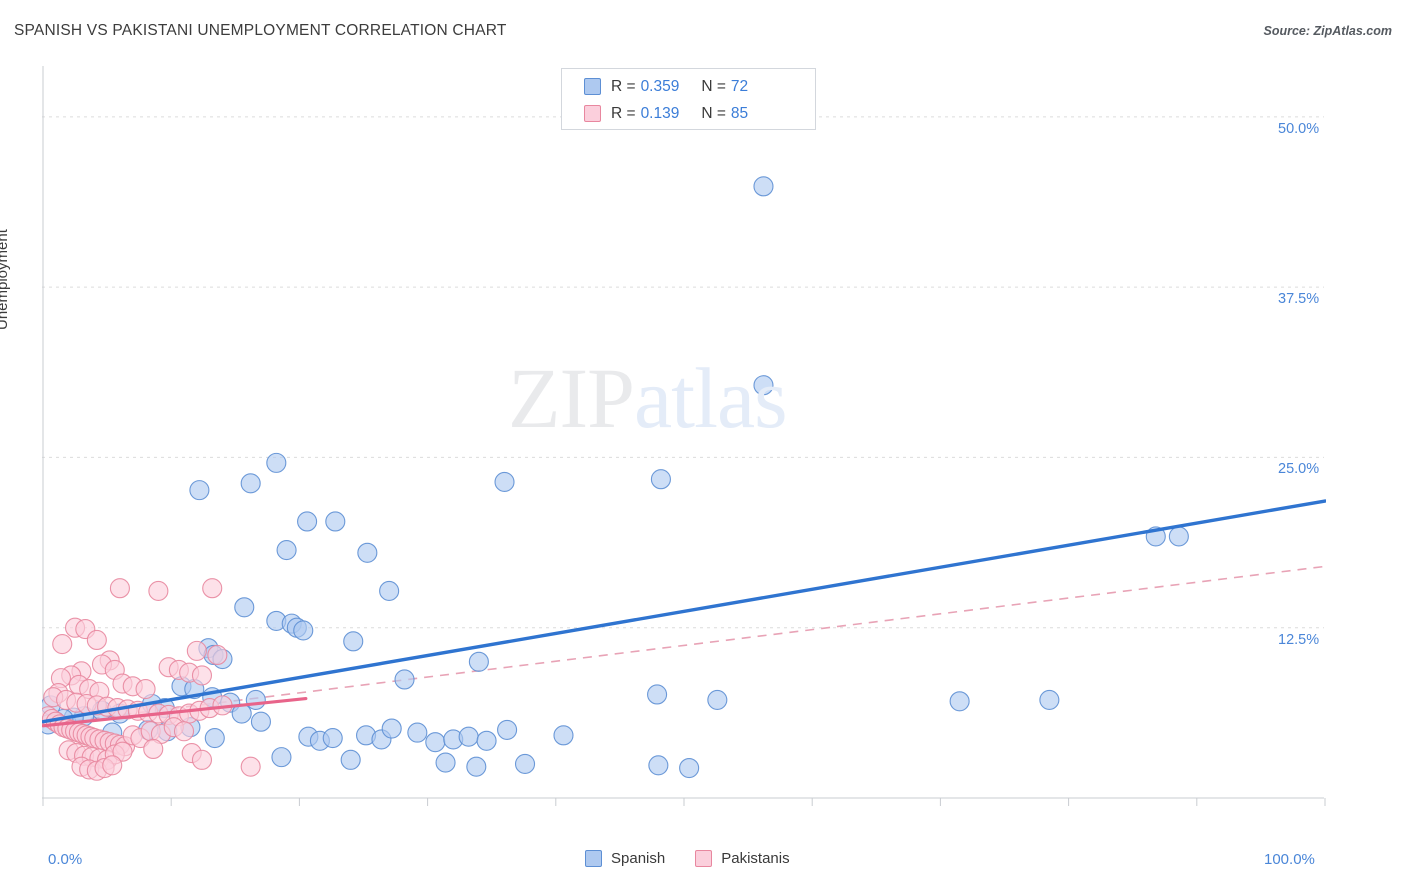 The image size is (1406, 892). I want to click on series-legend: Spanish Pakistanis, so click(702, 858).